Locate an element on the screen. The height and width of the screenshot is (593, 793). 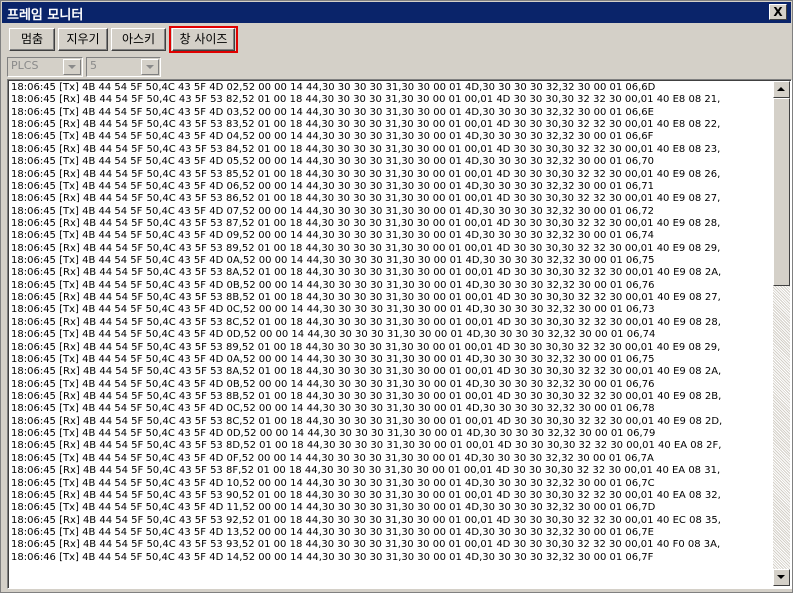
window-size-highlight is located at coordinates (203, 39).